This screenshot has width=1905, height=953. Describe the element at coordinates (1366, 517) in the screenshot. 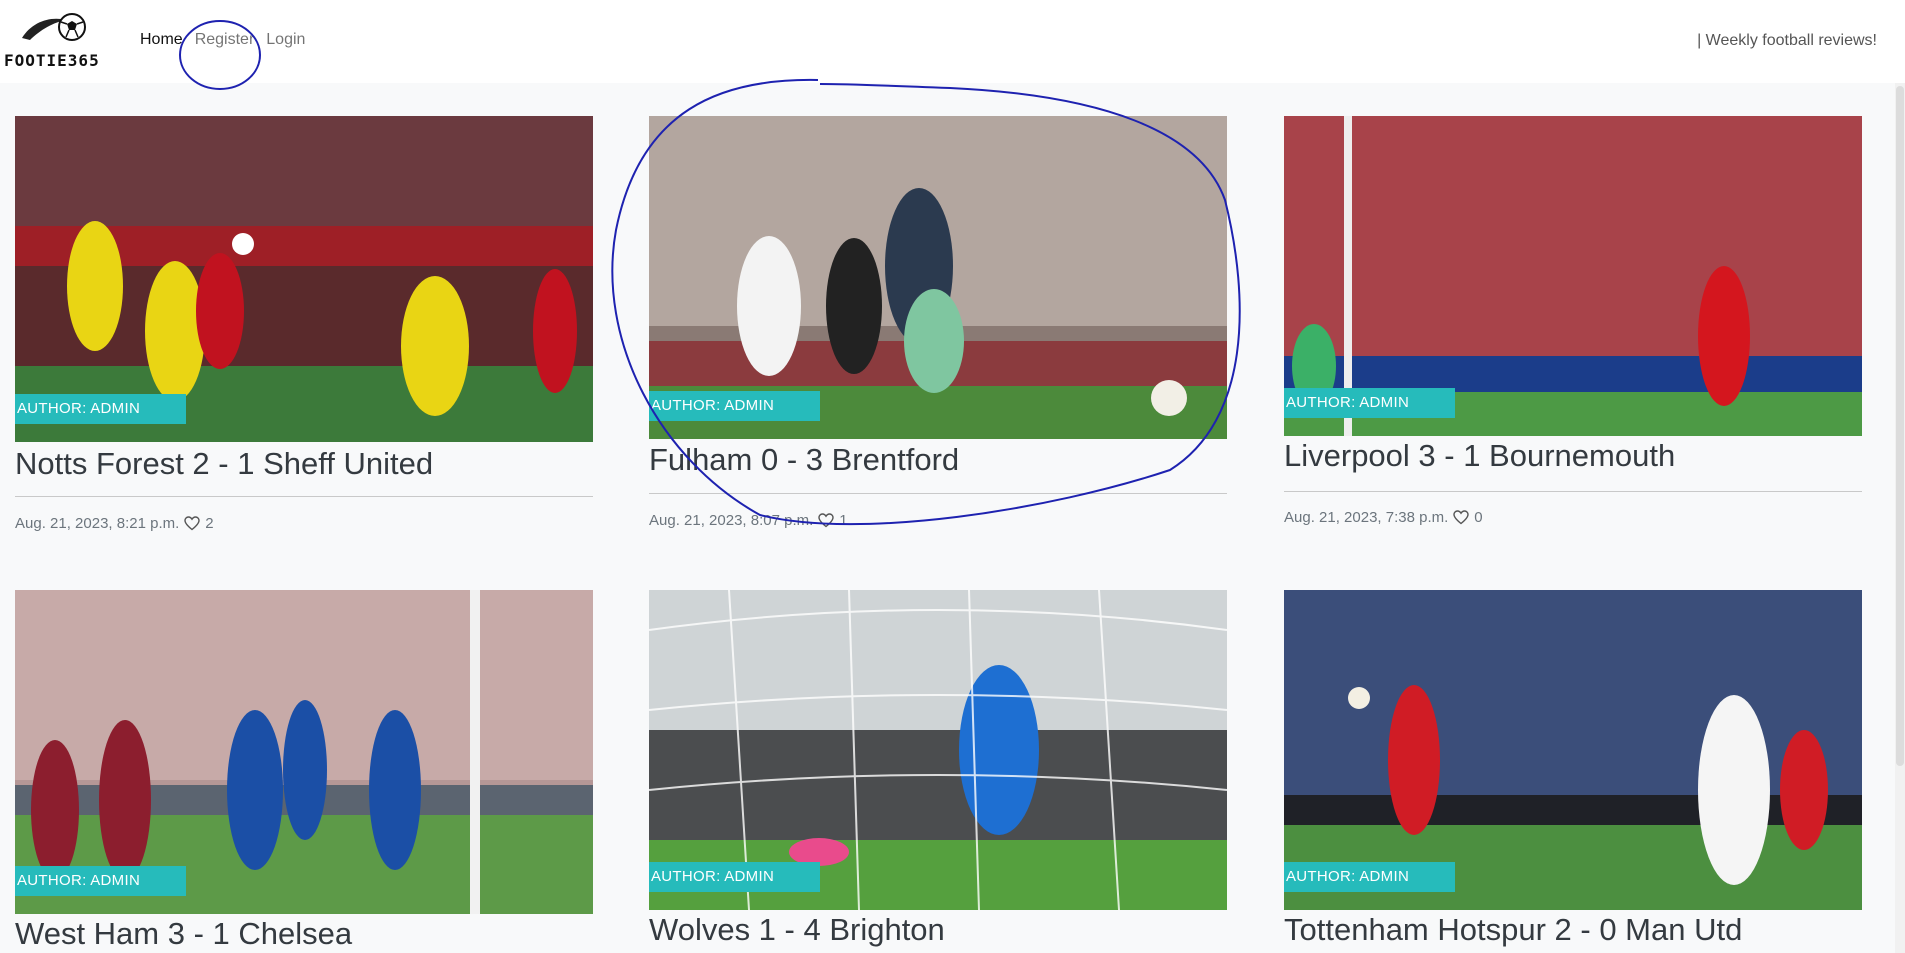

I see `post-date: Aug. 21, 2023, 7:38 p.m.` at that location.